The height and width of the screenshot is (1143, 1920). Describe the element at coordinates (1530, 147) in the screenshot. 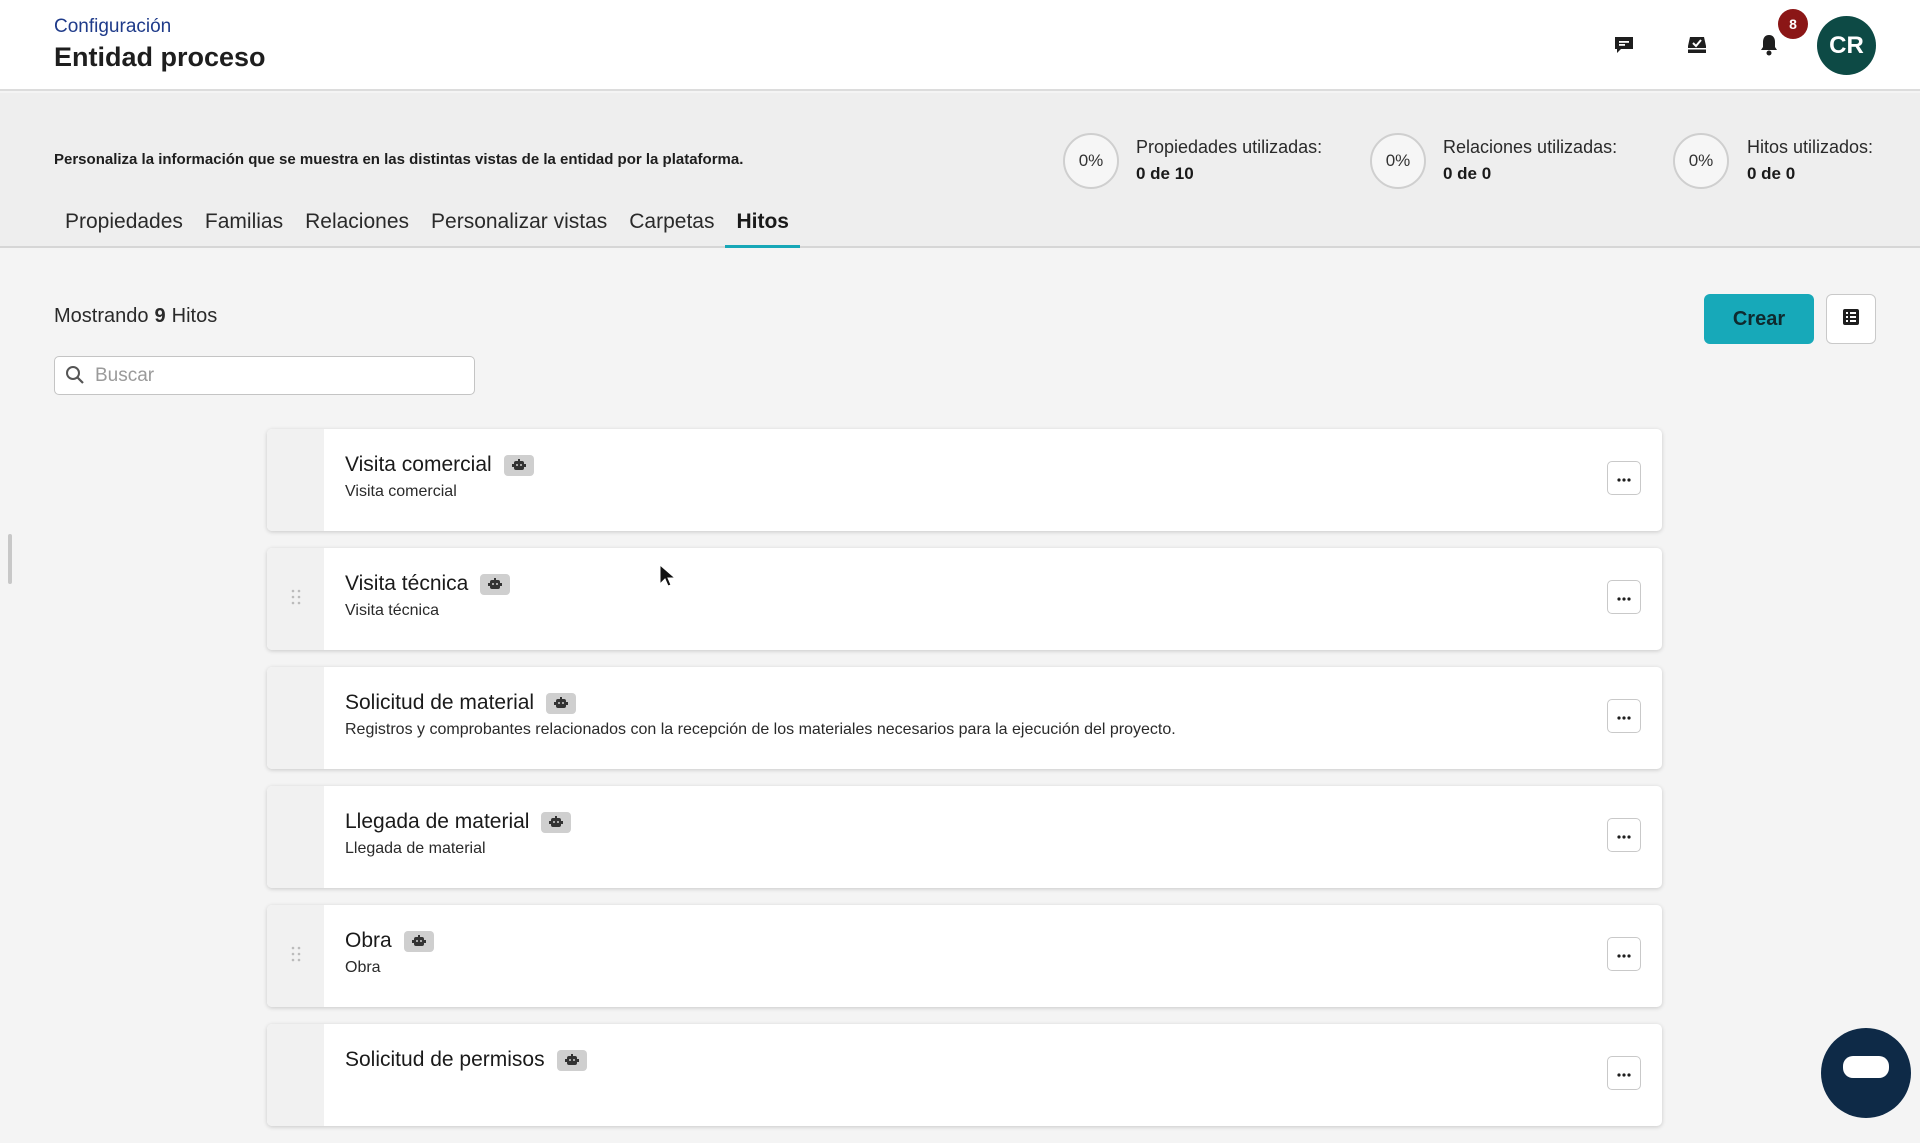

I see `relations-usage-label: Relaciones utilizadas:` at that location.